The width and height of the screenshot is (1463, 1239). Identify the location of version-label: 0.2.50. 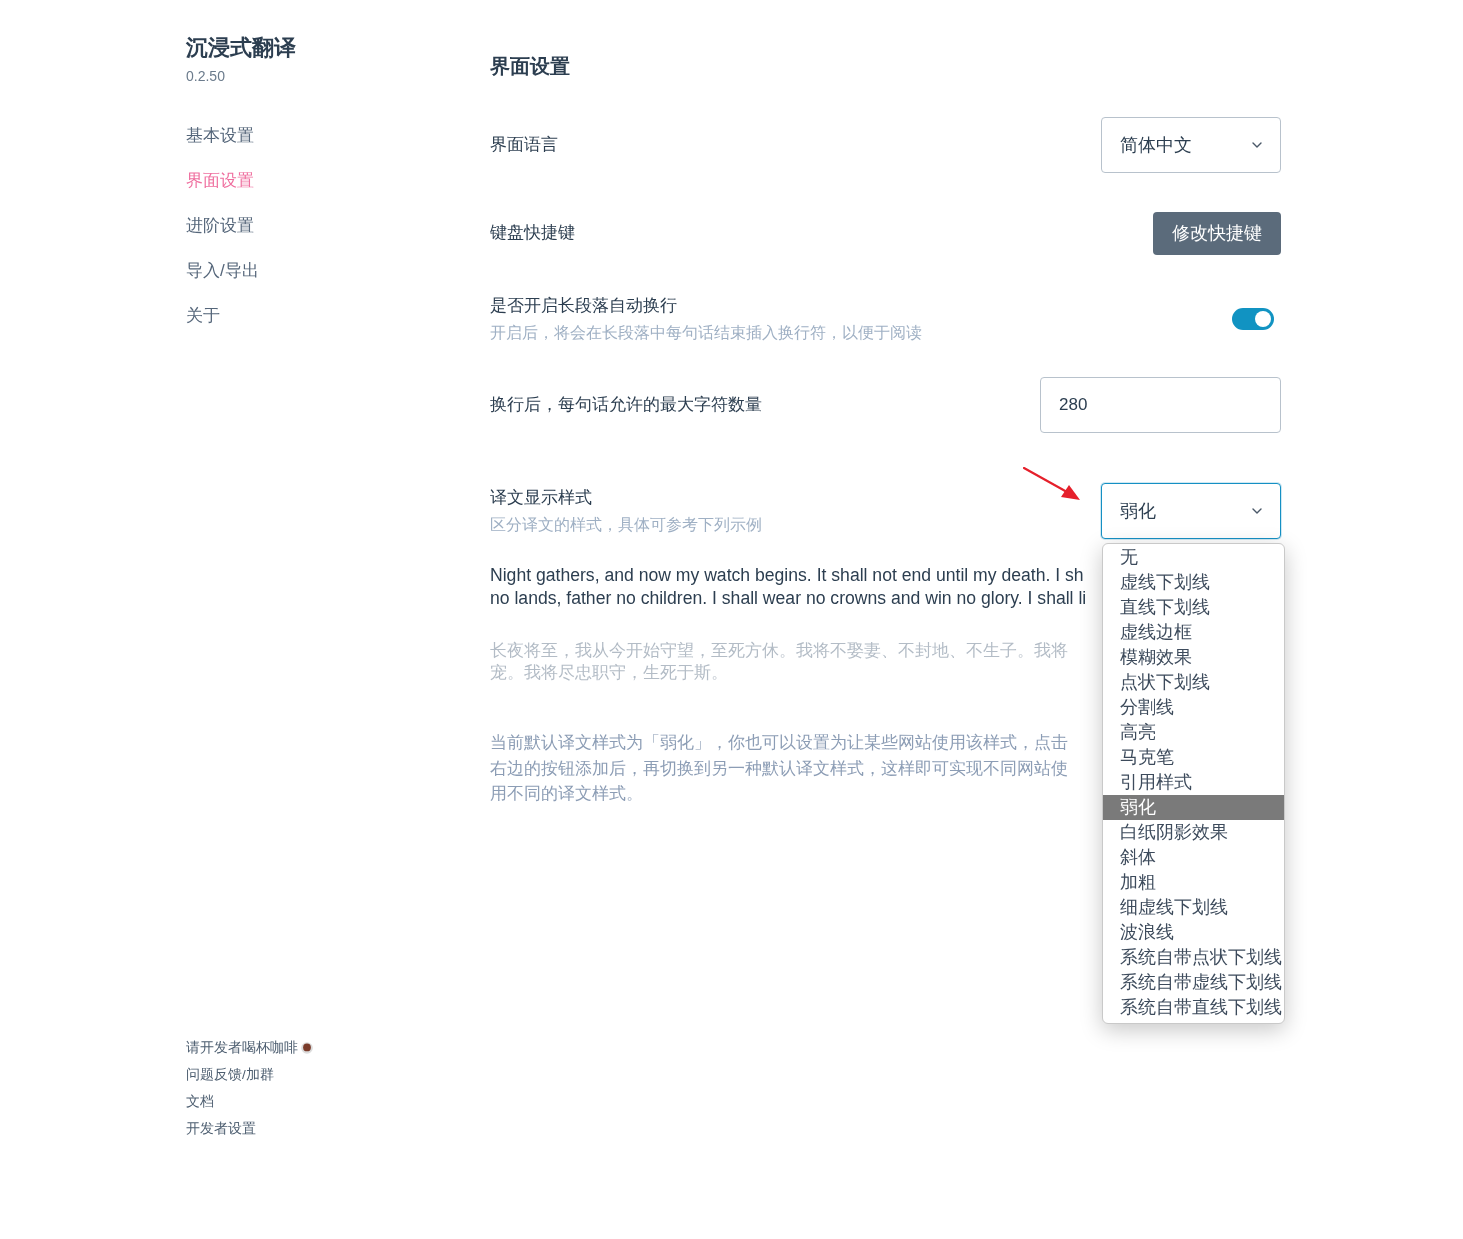
(205, 76).